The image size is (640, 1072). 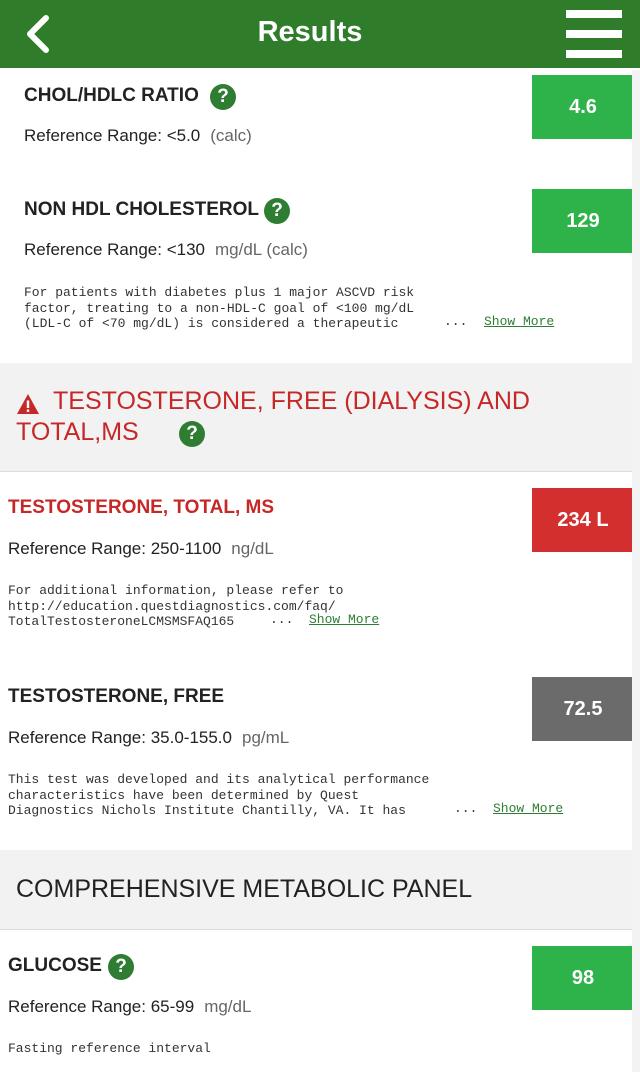 What do you see at coordinates (228, 1006) in the screenshot?
I see `reference-unit: mg/dL` at bounding box center [228, 1006].